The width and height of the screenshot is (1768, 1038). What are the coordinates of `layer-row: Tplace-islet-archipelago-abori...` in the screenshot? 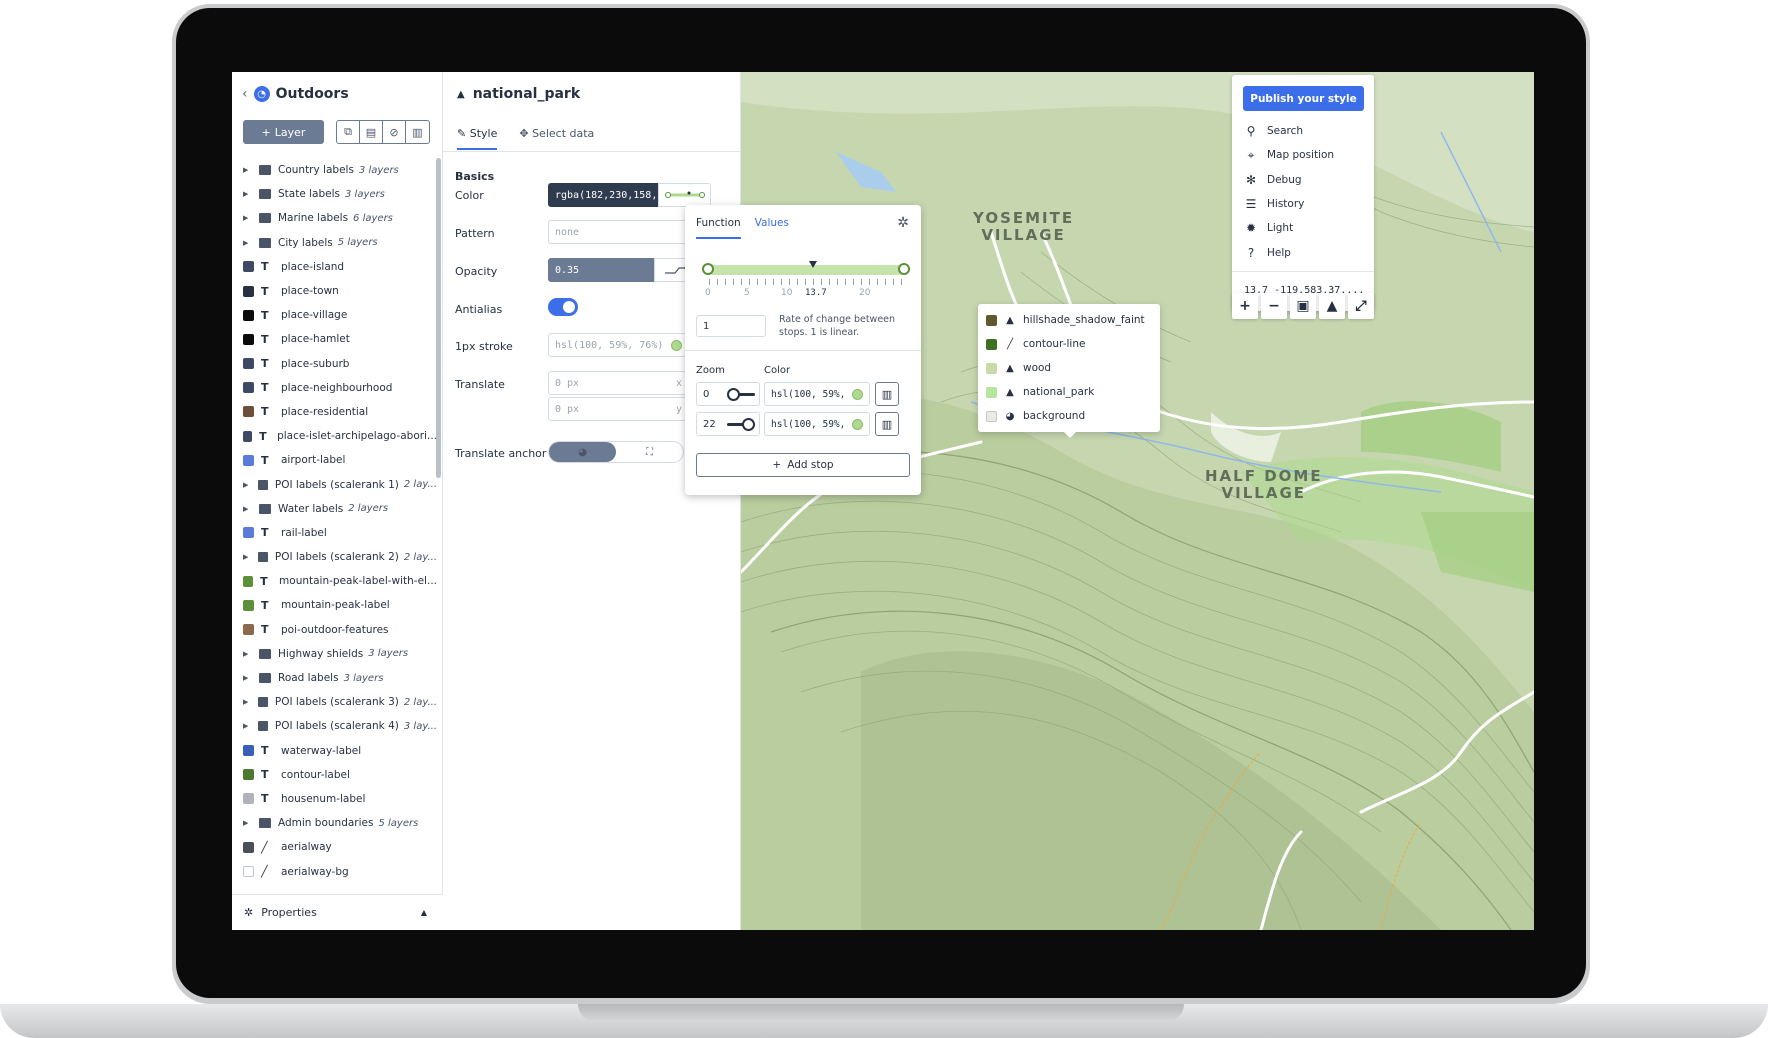 It's located at (334, 436).